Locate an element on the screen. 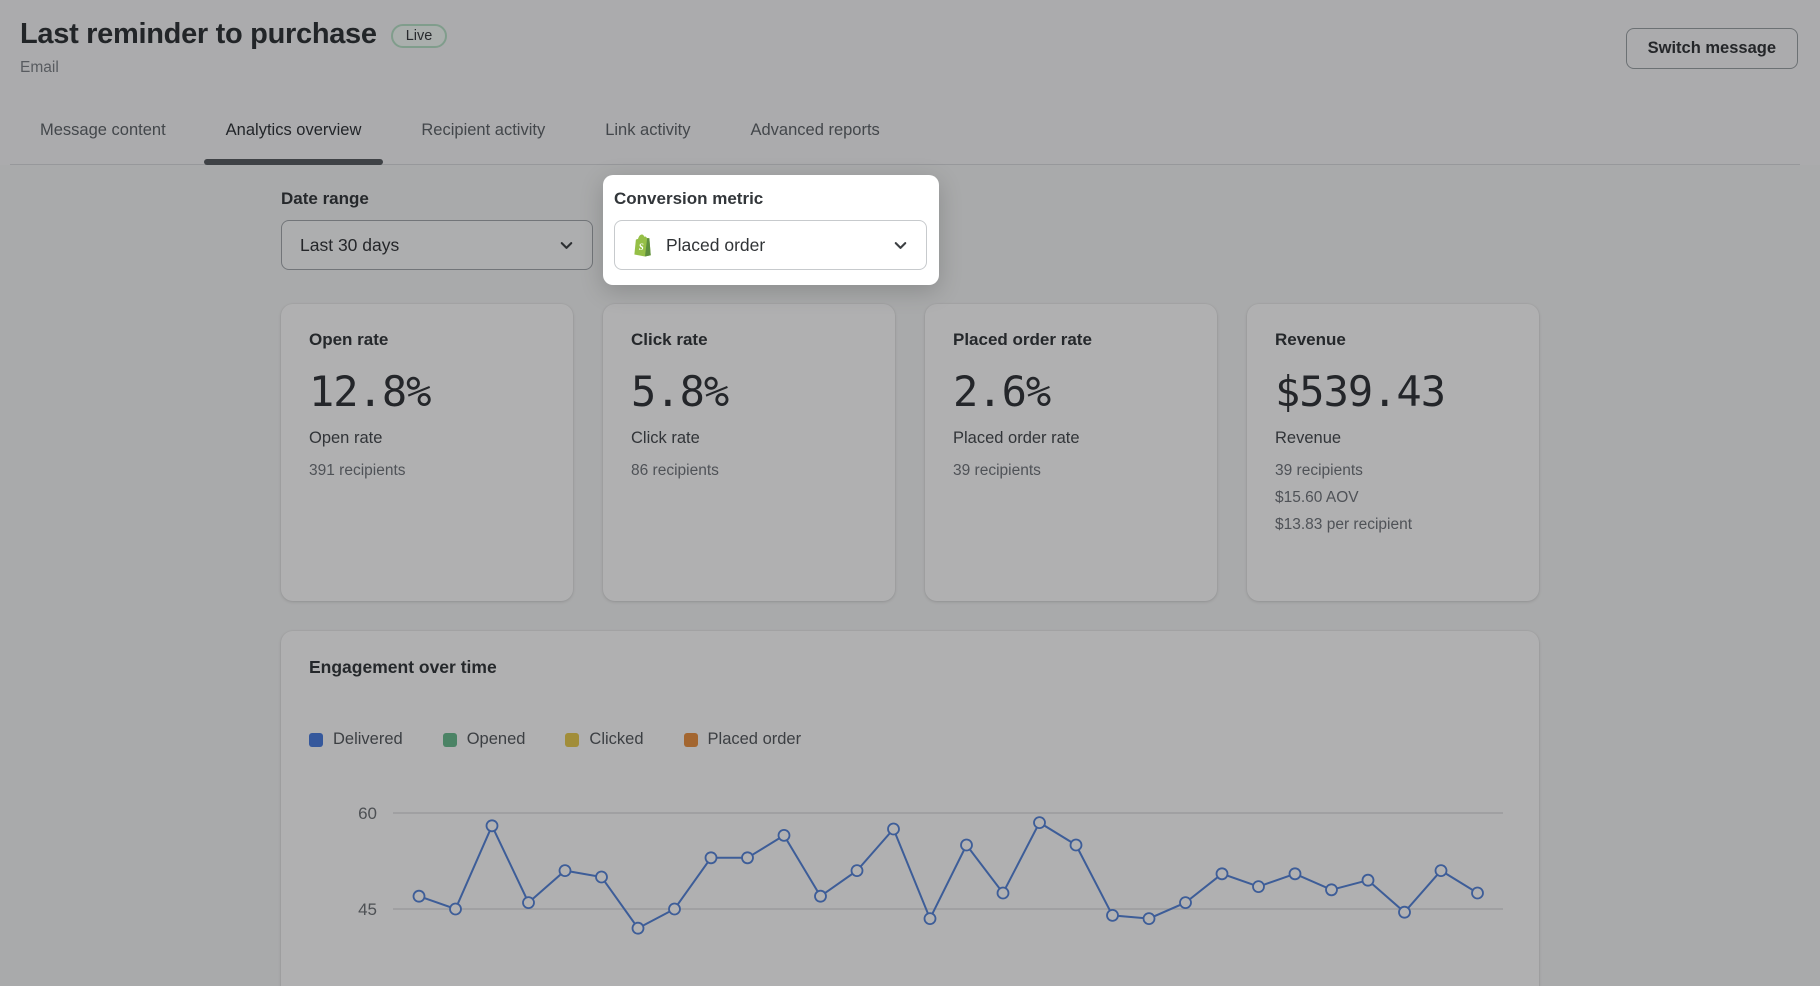  chevron-down-icon is located at coordinates (900, 245).